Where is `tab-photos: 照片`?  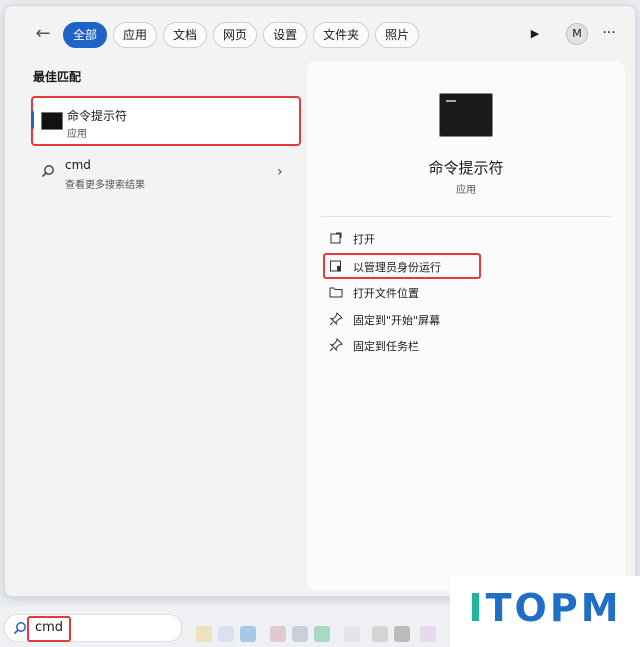
tab-photos: 照片 is located at coordinates (397, 35).